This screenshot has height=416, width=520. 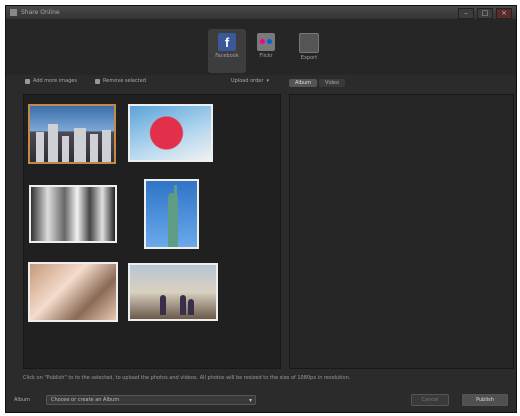 What do you see at coordinates (40, 12) in the screenshot?
I see `window-title: Share Online` at bounding box center [40, 12].